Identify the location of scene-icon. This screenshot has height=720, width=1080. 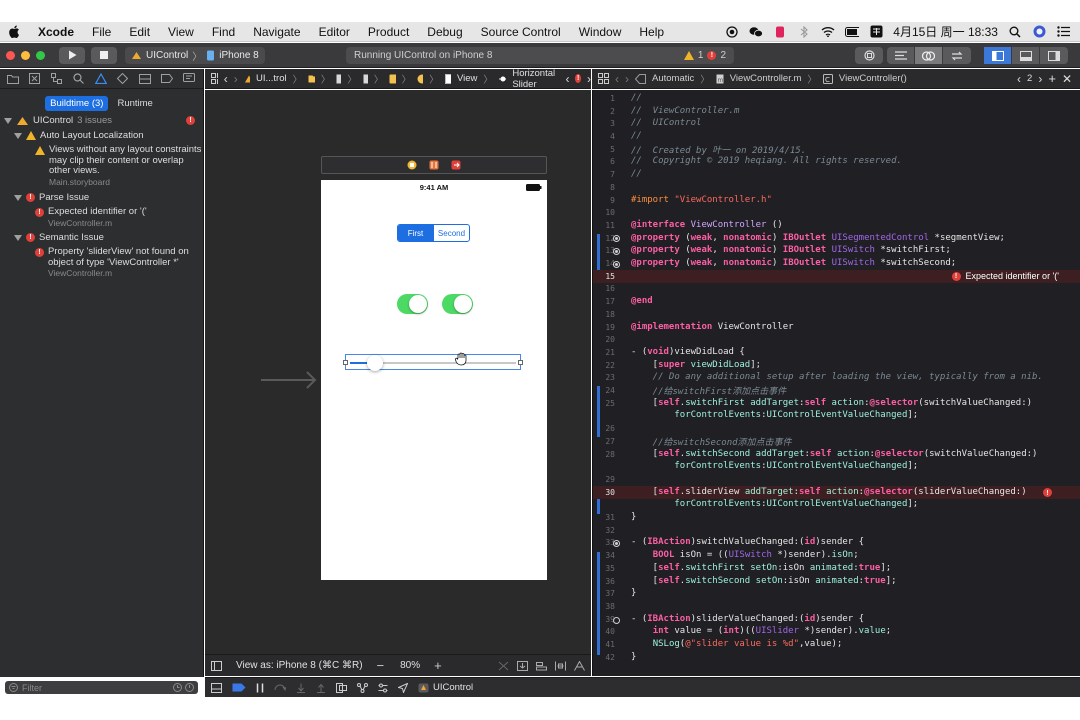
(365, 79).